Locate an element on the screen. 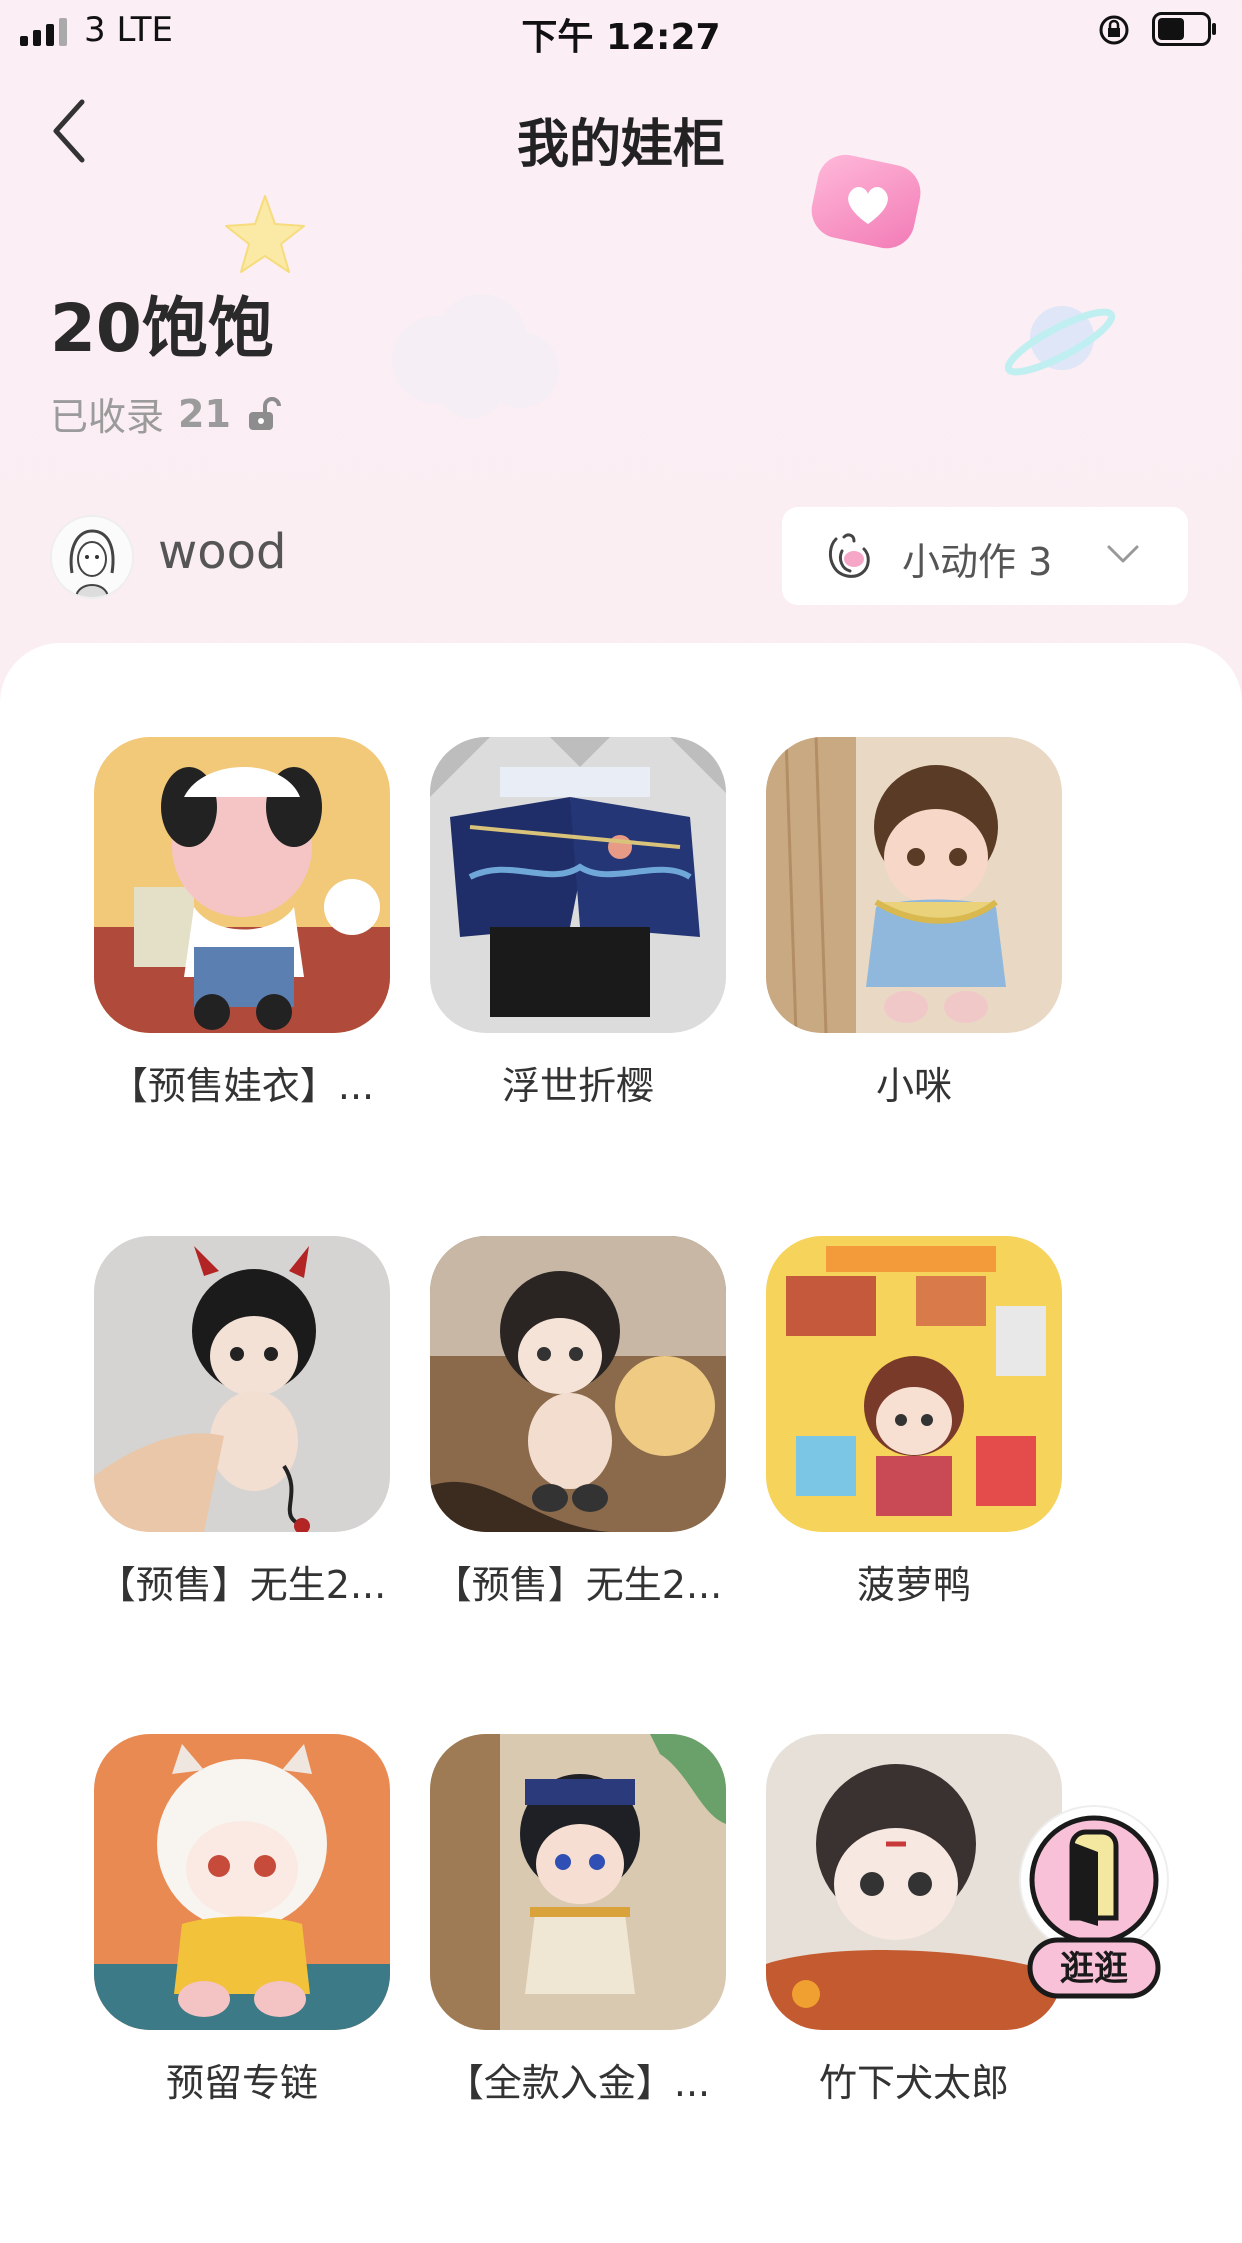 The height and width of the screenshot is (2243, 1242). heart-sticker-icon is located at coordinates (866, 201).